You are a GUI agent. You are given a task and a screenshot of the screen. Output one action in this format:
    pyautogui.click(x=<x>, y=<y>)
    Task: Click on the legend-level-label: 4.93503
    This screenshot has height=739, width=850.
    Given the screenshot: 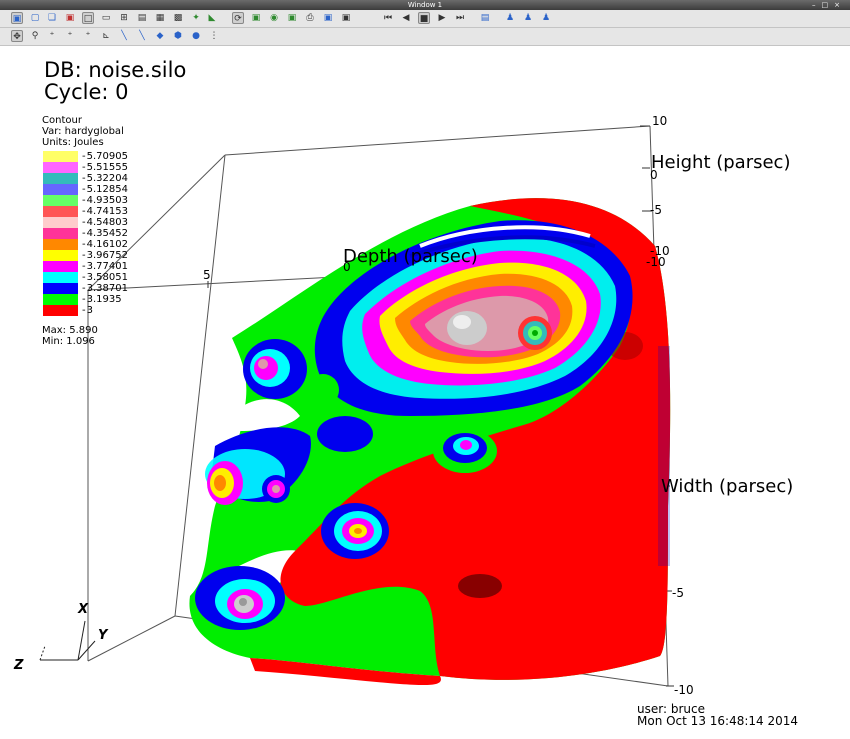 What is the action you would take?
    pyautogui.click(x=105, y=200)
    